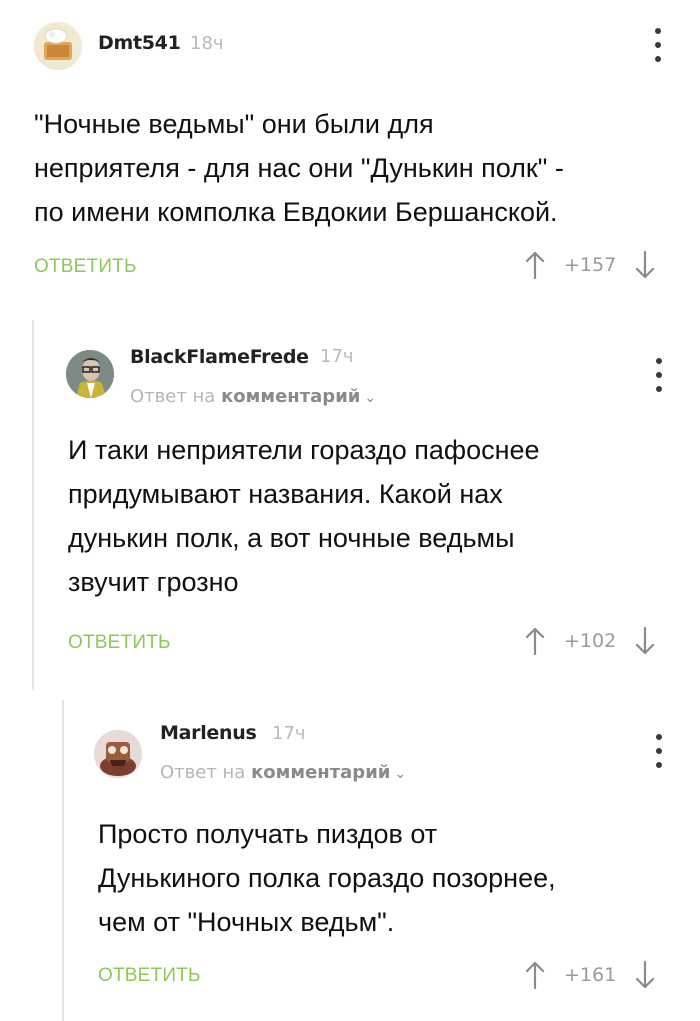  I want to click on rating: +157, so click(590, 265).